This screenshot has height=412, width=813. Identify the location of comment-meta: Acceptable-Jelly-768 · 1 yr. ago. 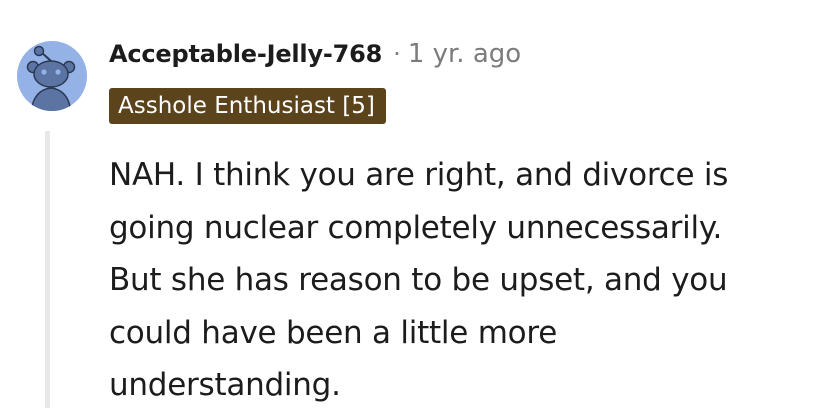
(315, 54).